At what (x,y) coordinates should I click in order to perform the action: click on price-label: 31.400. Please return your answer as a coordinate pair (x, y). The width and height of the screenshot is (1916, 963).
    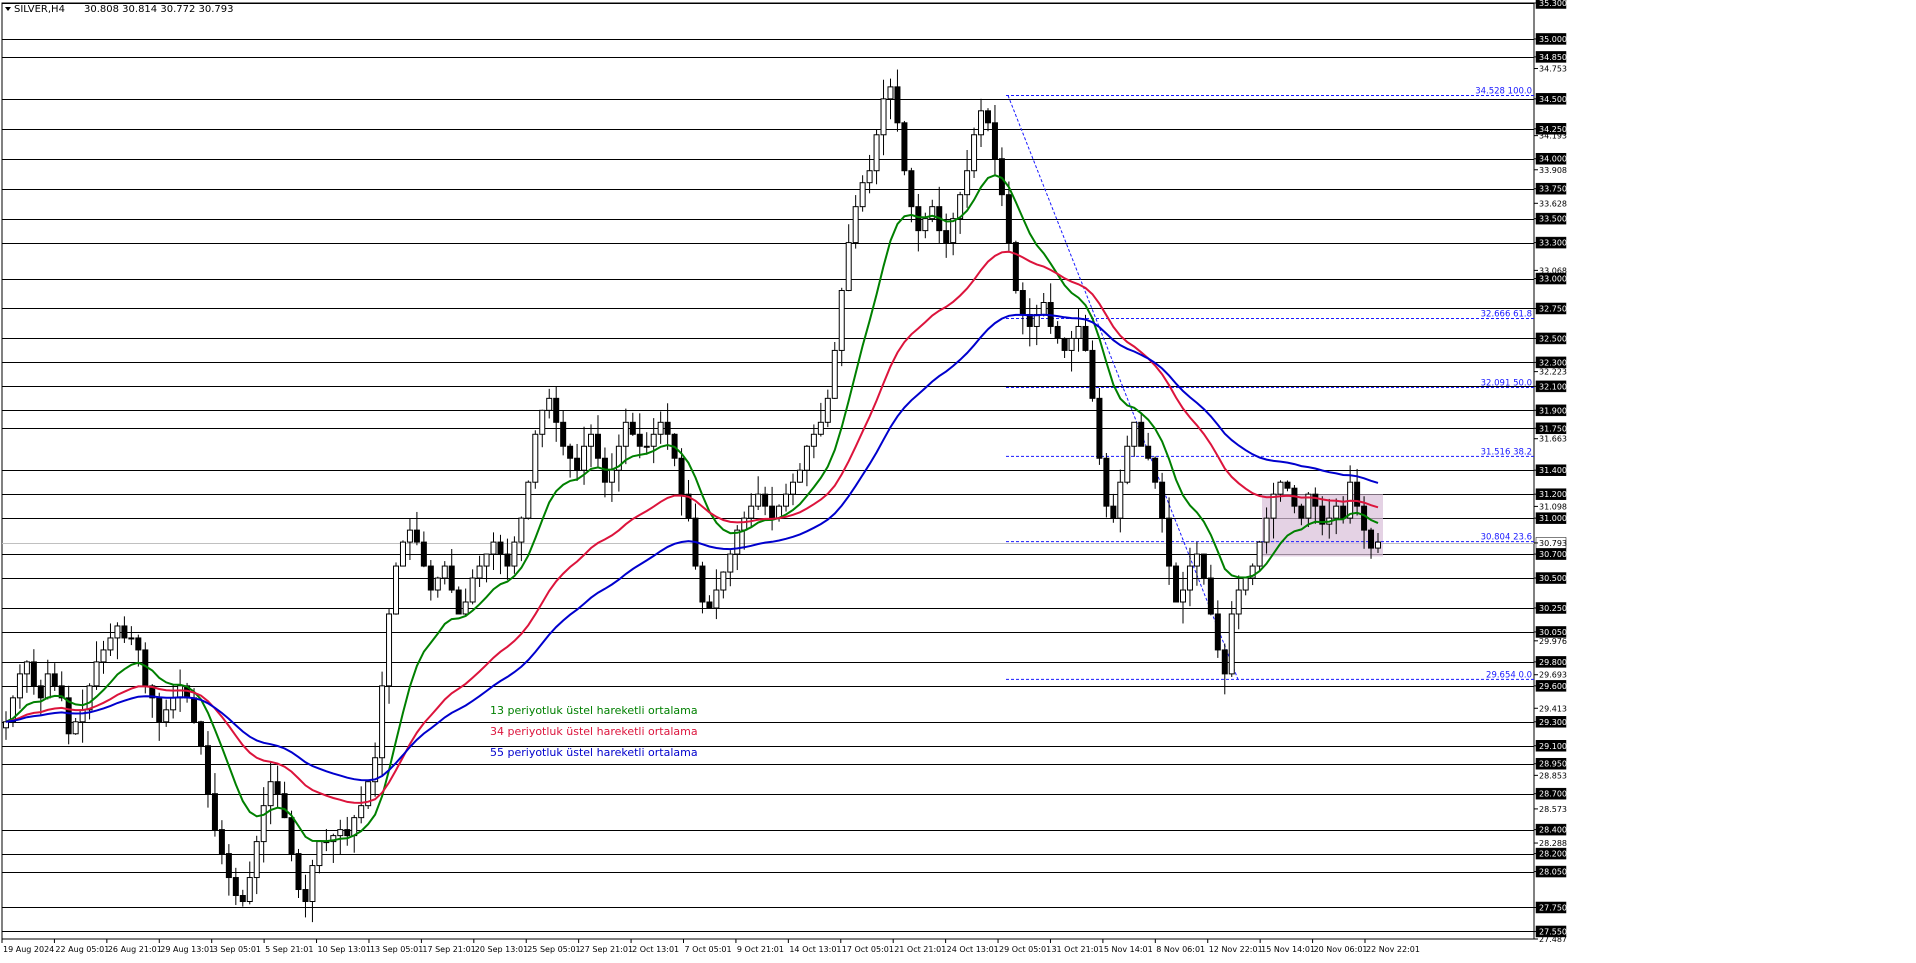
    Looking at the image, I should click on (1553, 470).